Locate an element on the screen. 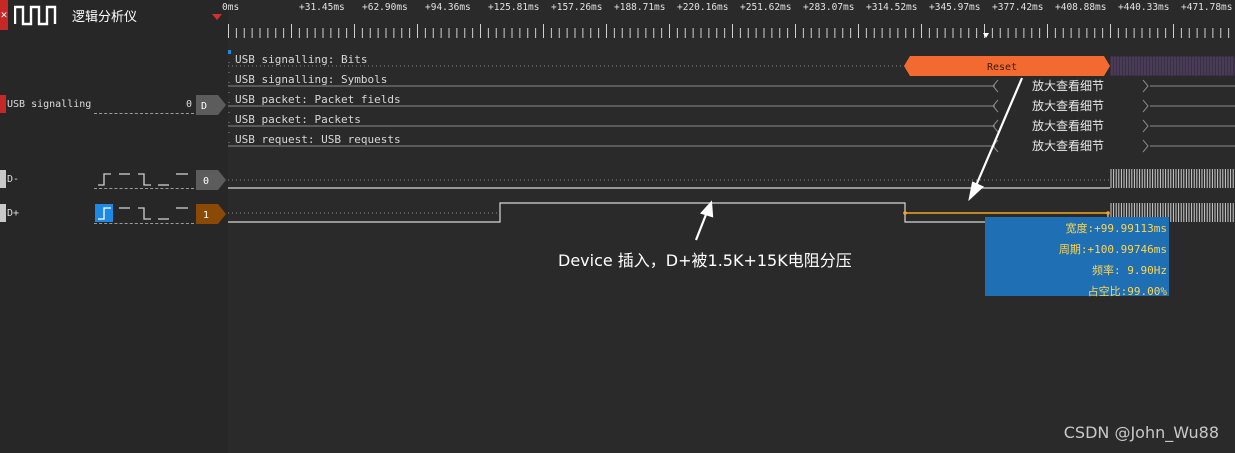  decoder-label: USB packet: Packets is located at coordinates (298, 119).